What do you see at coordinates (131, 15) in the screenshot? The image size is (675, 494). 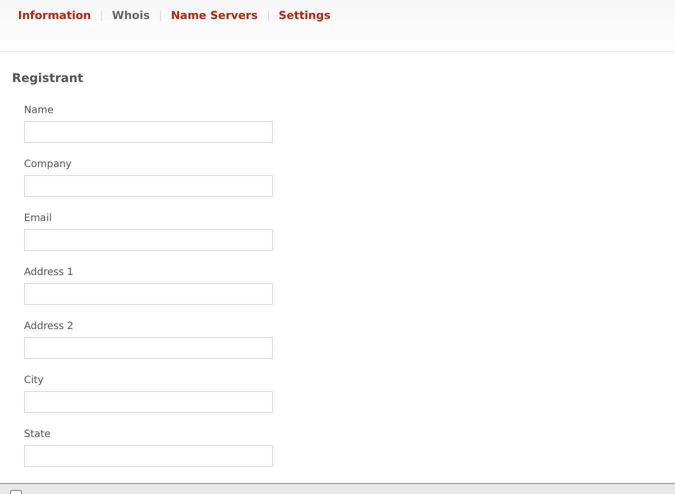 I see `nav-tab: Whois` at bounding box center [131, 15].